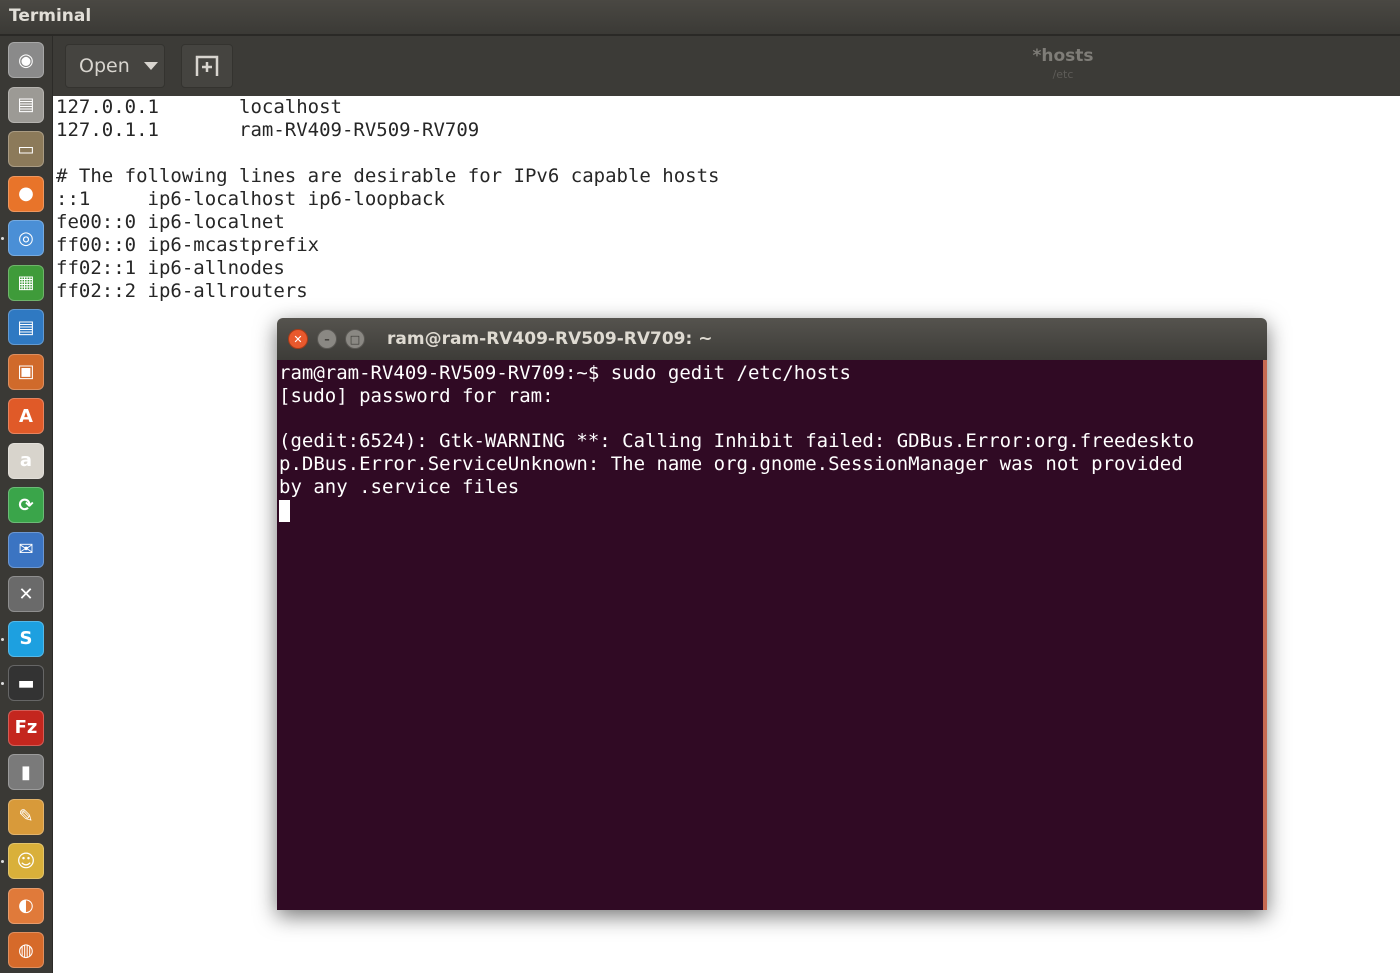  I want to click on libreoffice-impress-icon: ▣, so click(26, 371).